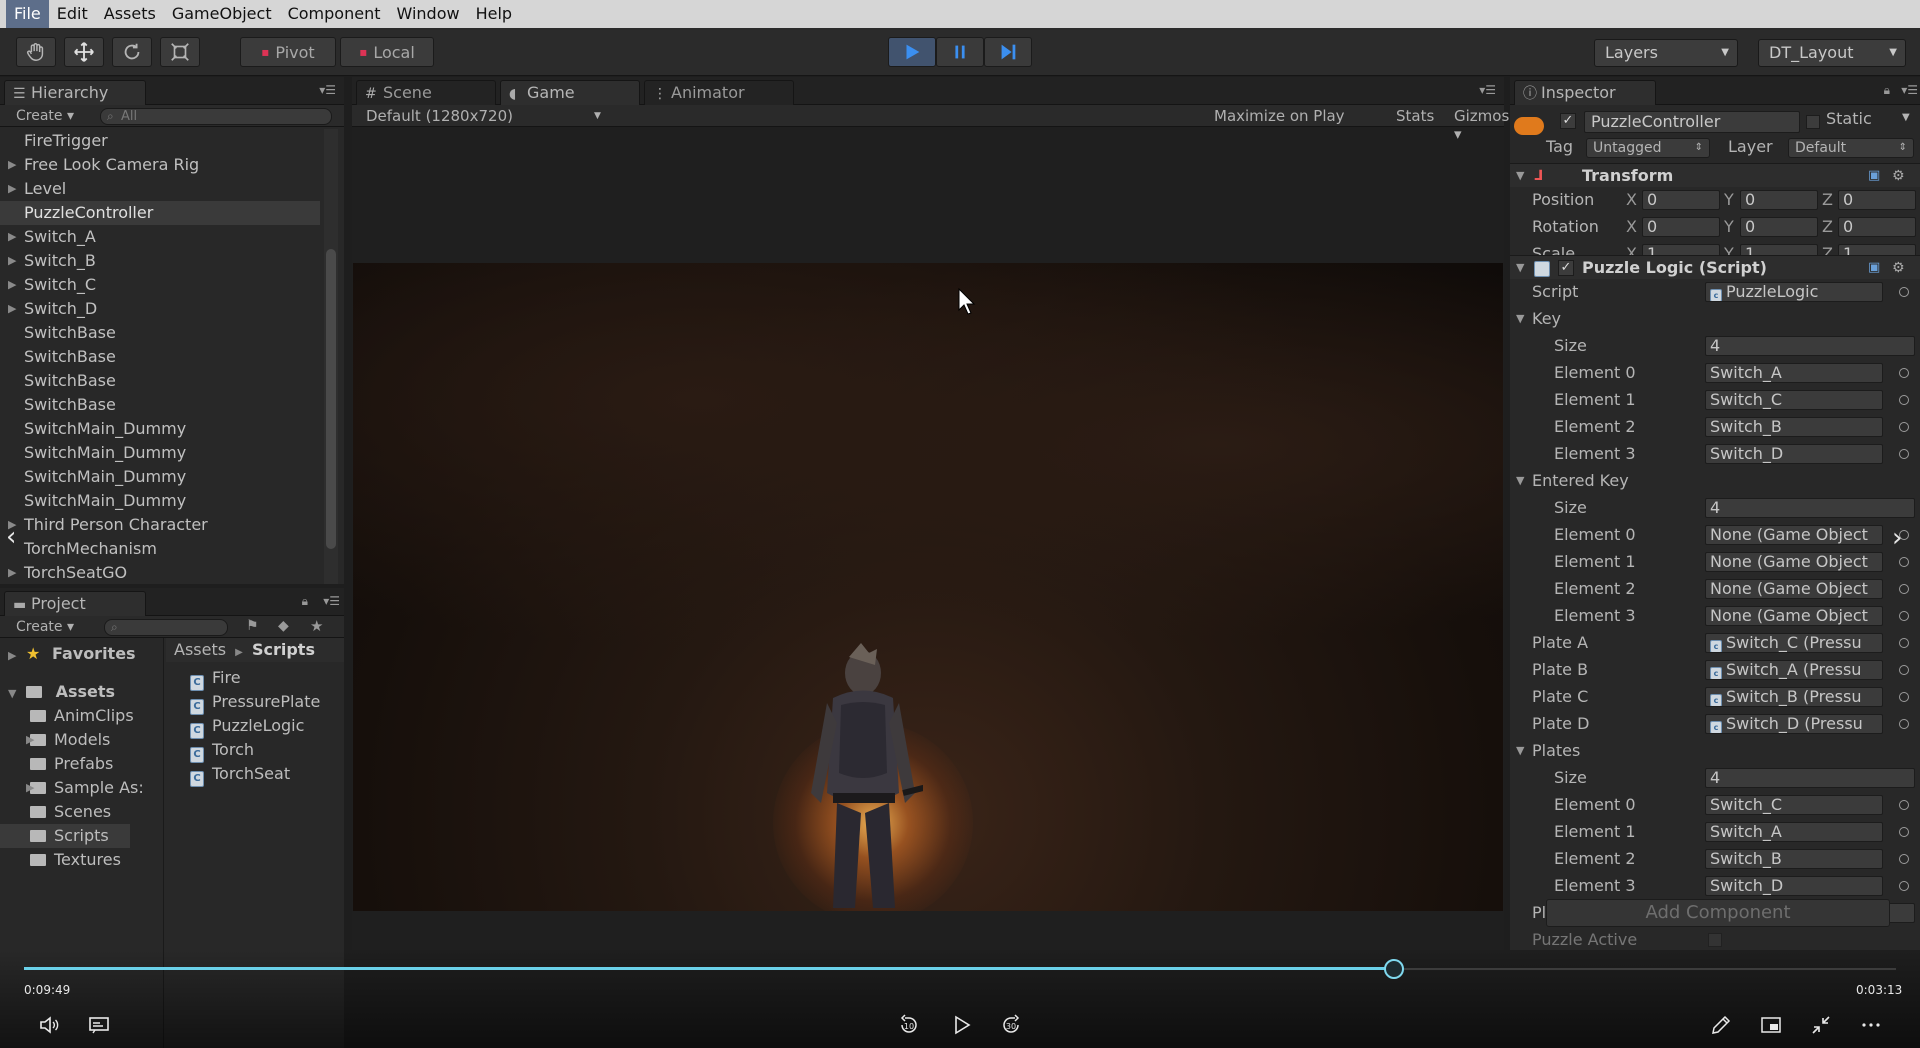 The height and width of the screenshot is (1048, 1920). Describe the element at coordinates (1871, 1025) in the screenshot. I see `more-options-button` at that location.